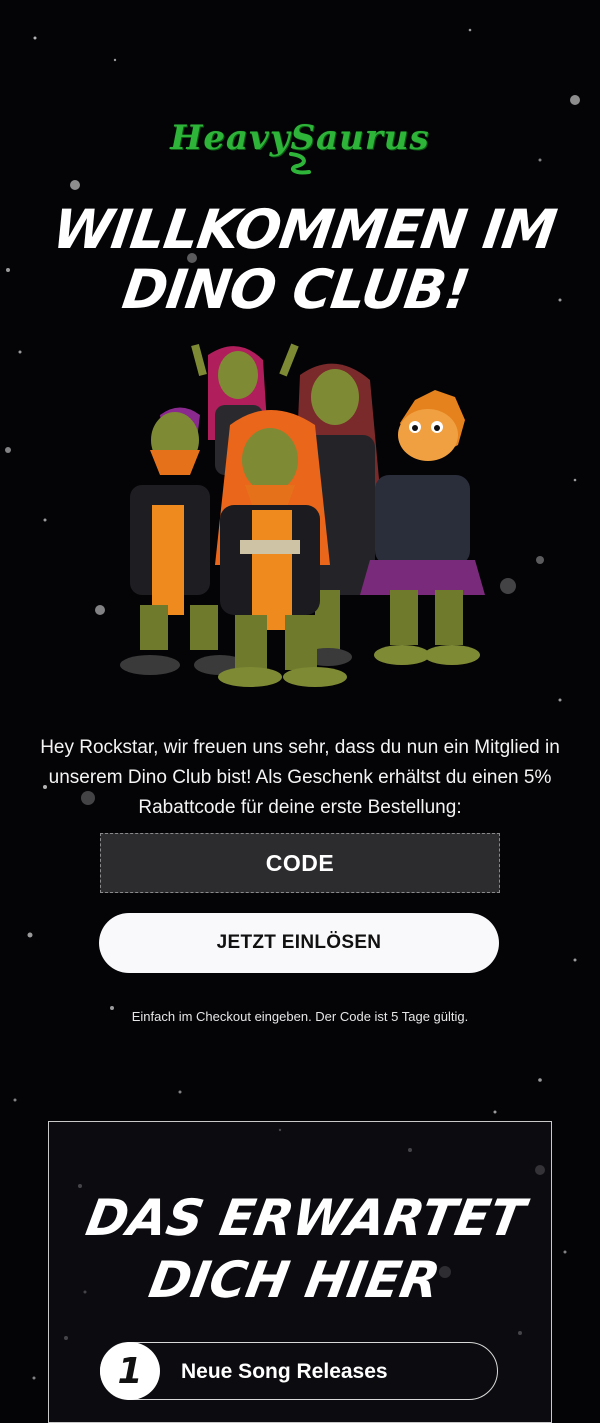 The image size is (600, 1423). What do you see at coordinates (302, 515) in the screenshot?
I see `dino-band-image` at bounding box center [302, 515].